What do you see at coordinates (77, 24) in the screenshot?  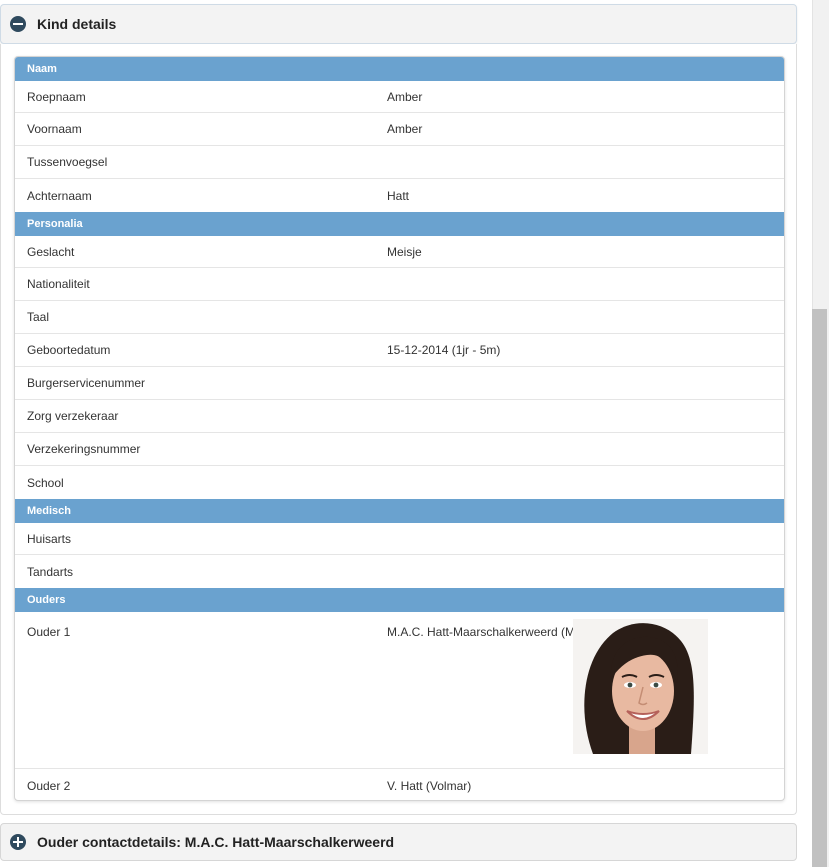 I see `kind-details-title: Kind details` at bounding box center [77, 24].